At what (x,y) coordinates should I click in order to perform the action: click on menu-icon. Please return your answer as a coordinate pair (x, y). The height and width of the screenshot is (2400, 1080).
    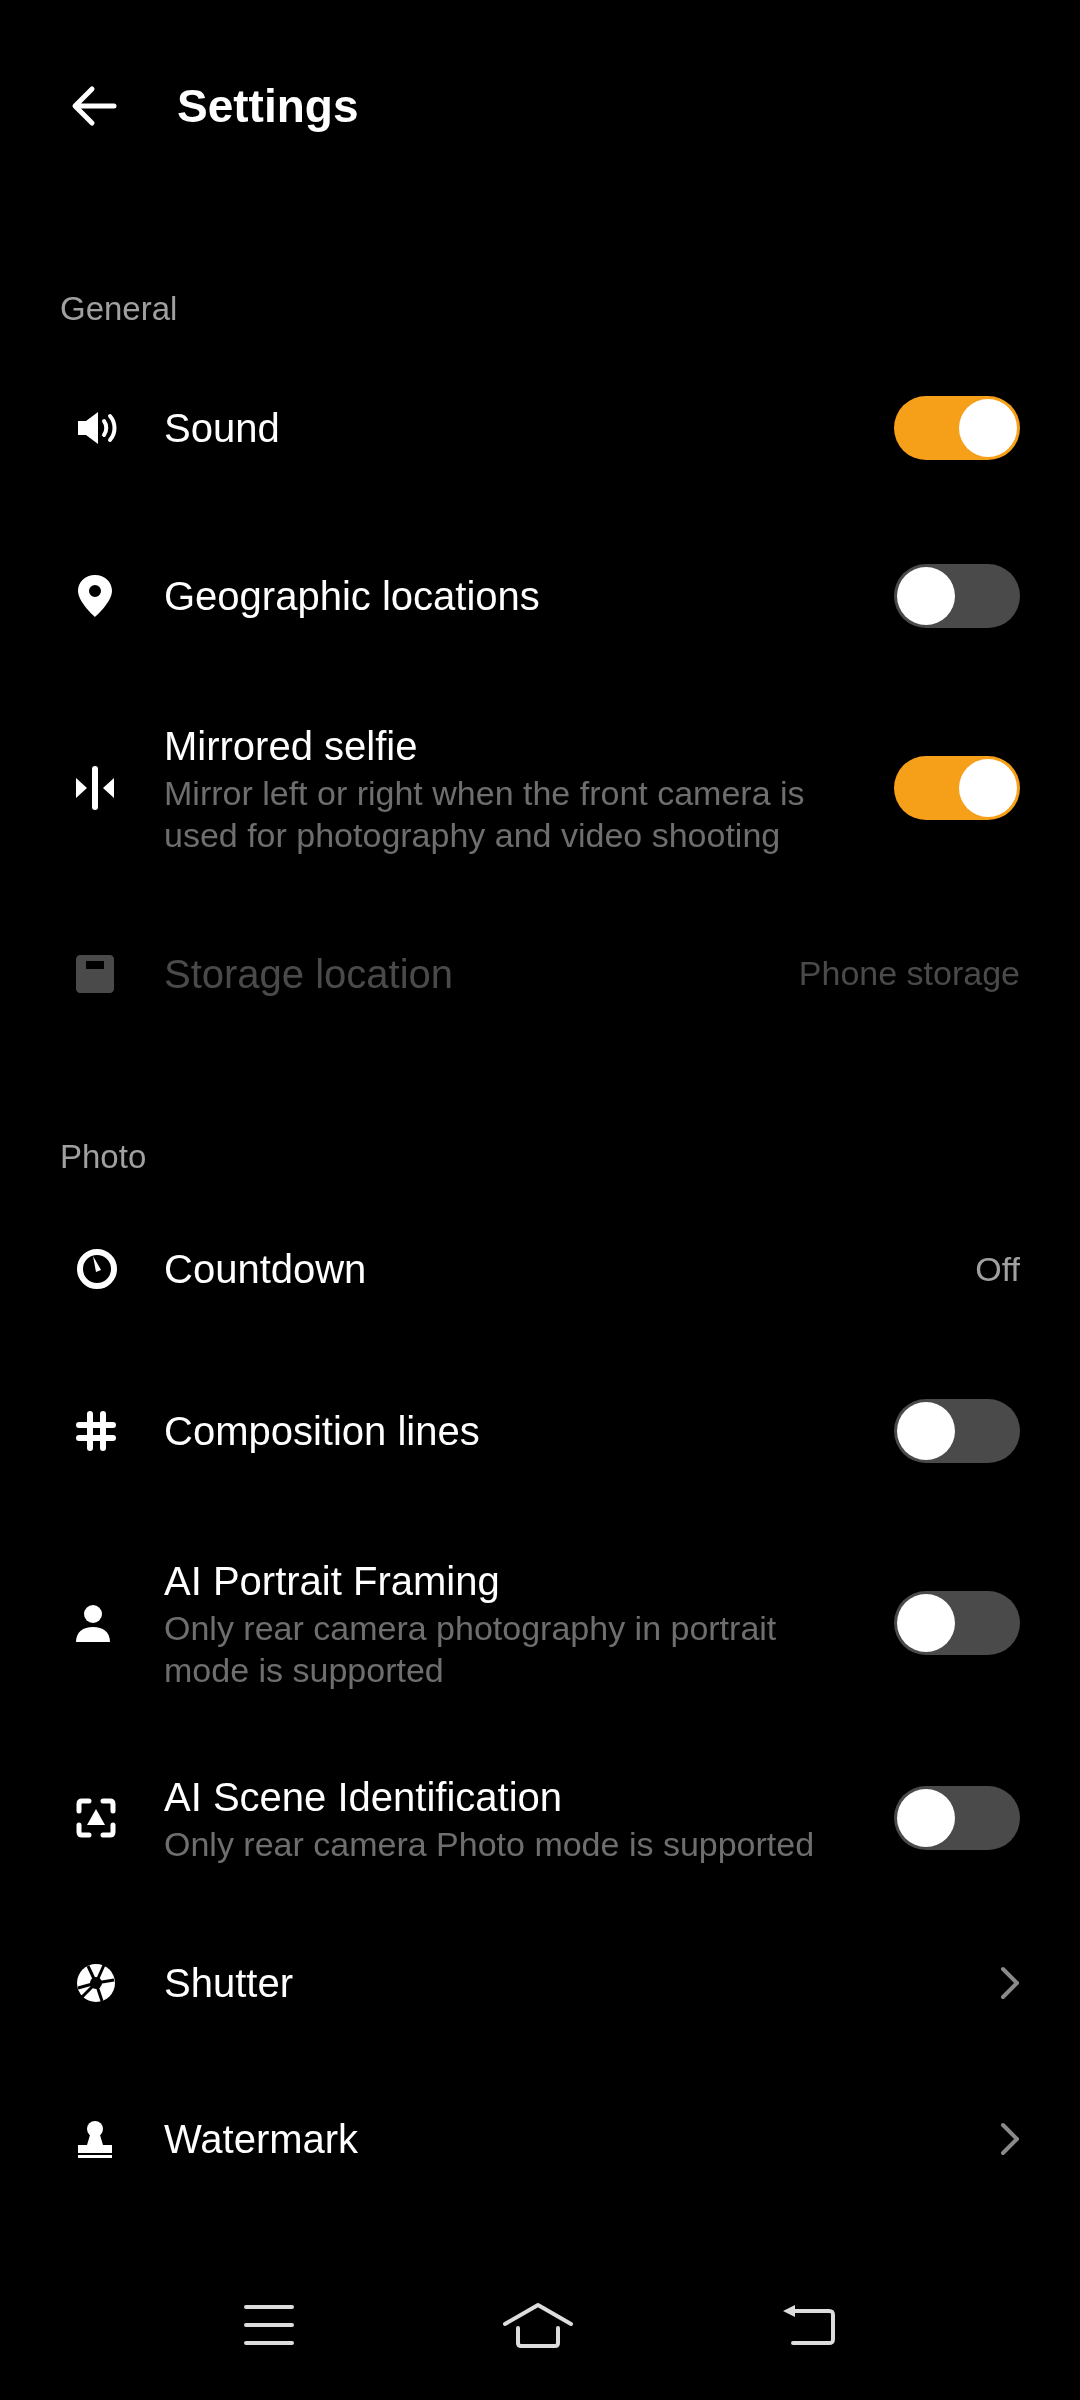
    Looking at the image, I should click on (269, 2325).